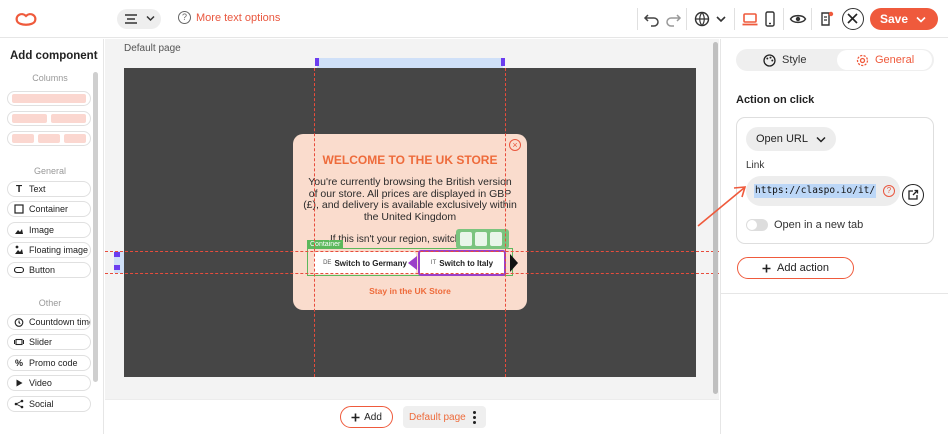 The image size is (948, 434). I want to click on popup-close-icon: ×, so click(515, 145).